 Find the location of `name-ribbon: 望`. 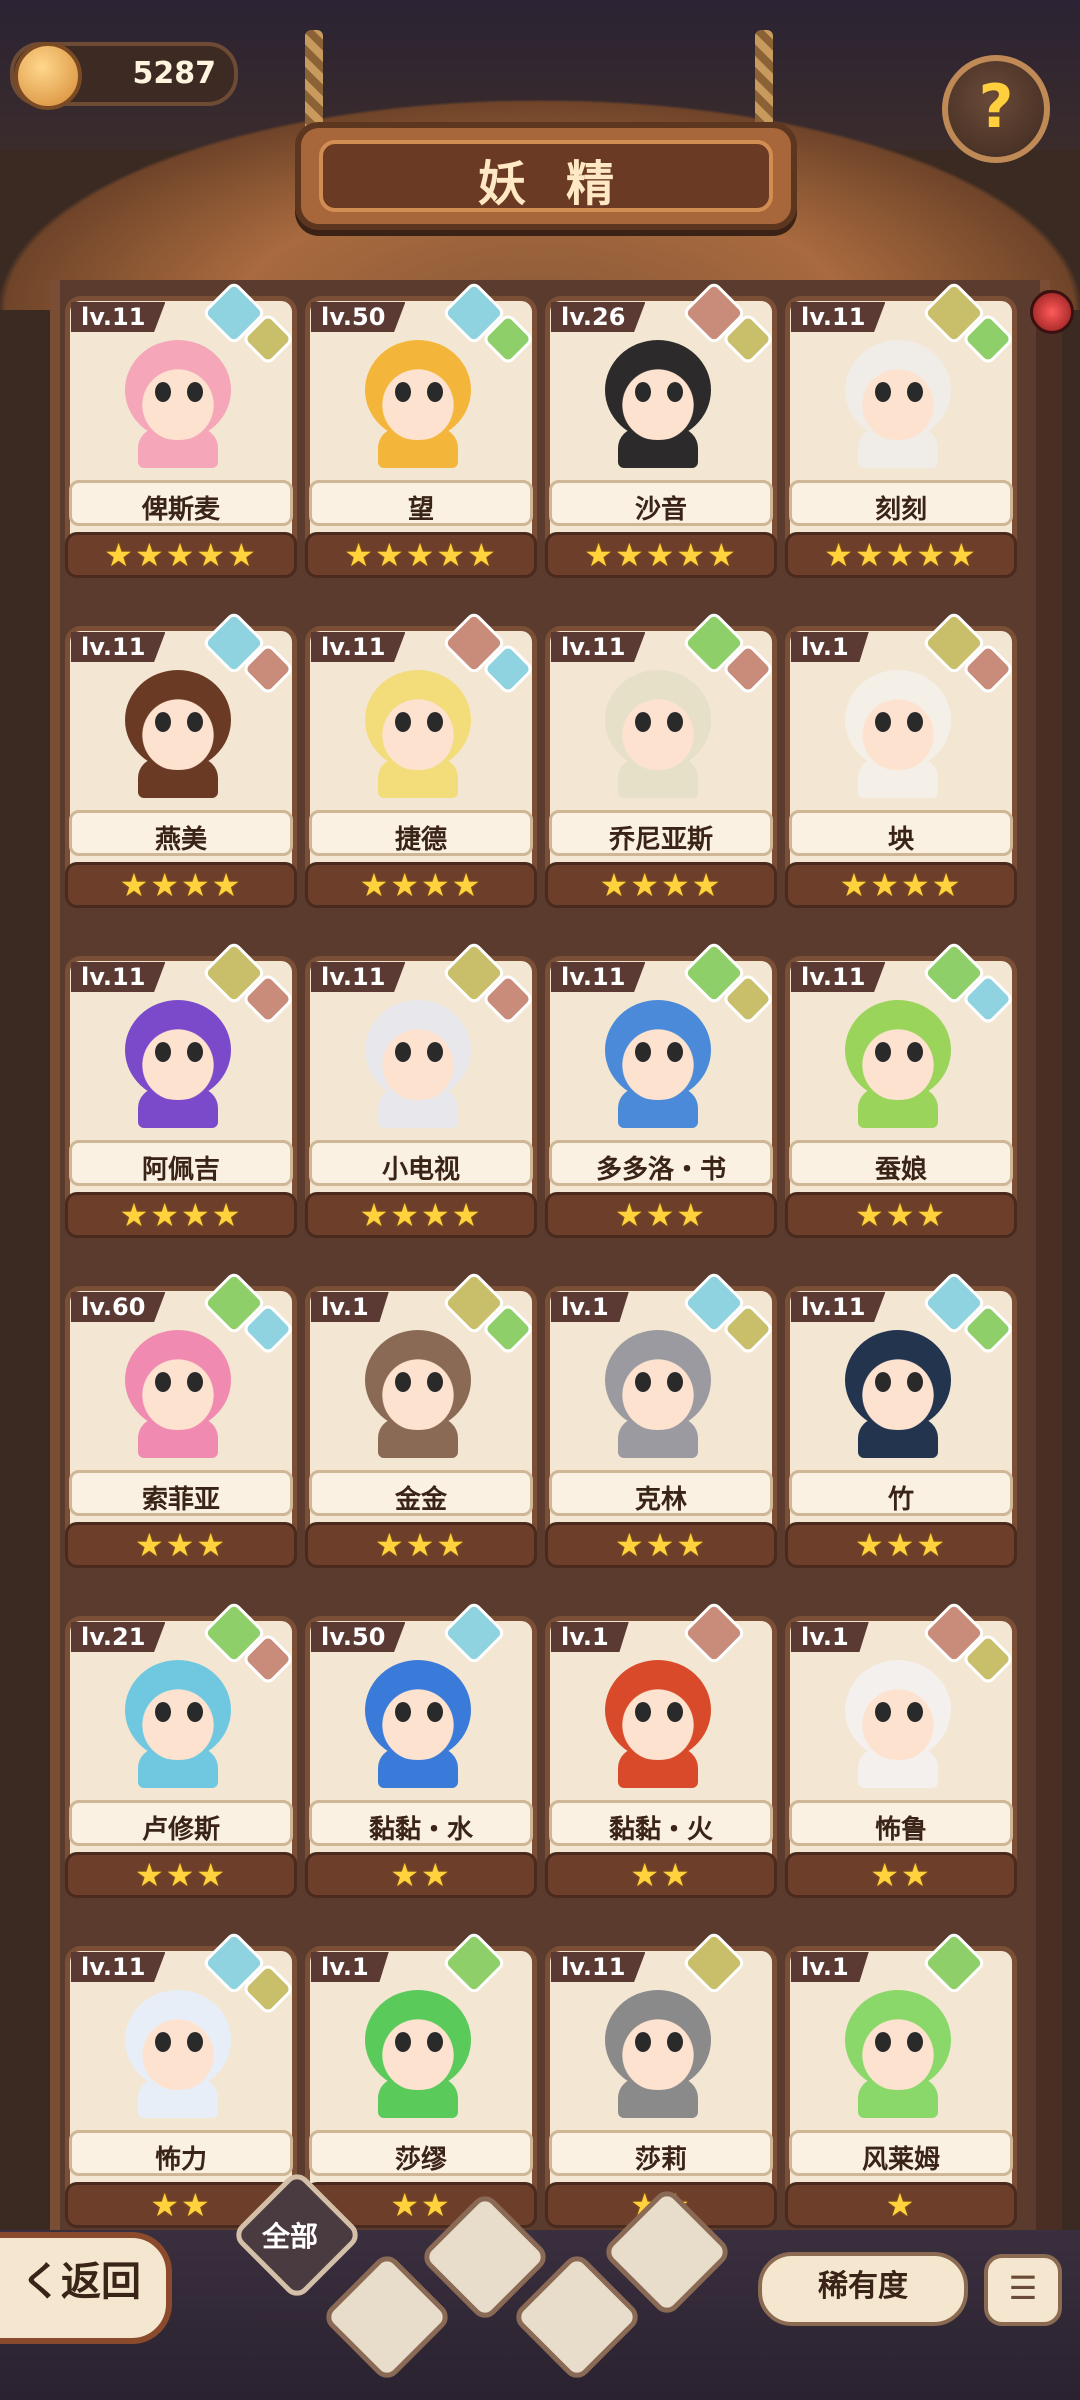

name-ribbon: 望 is located at coordinates (421, 503).